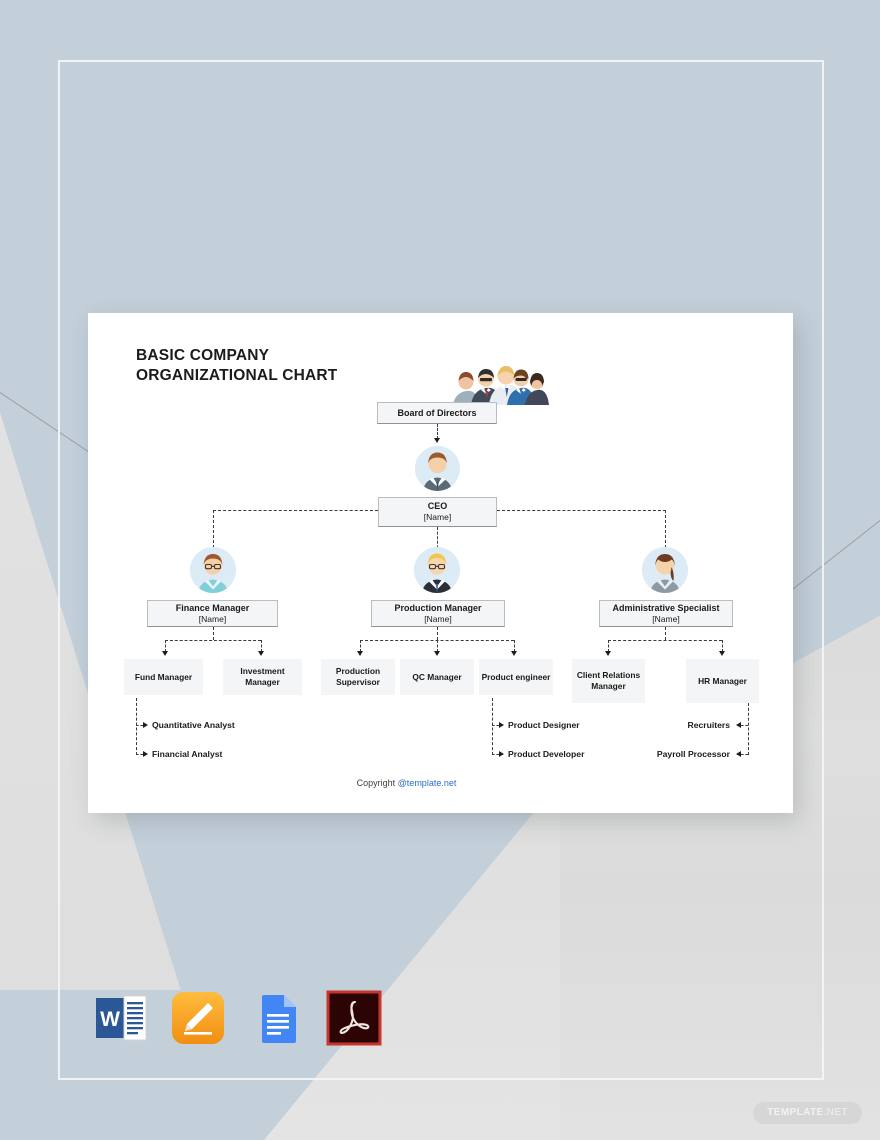  I want to click on male-glasses-avatar-icon, so click(213, 570).